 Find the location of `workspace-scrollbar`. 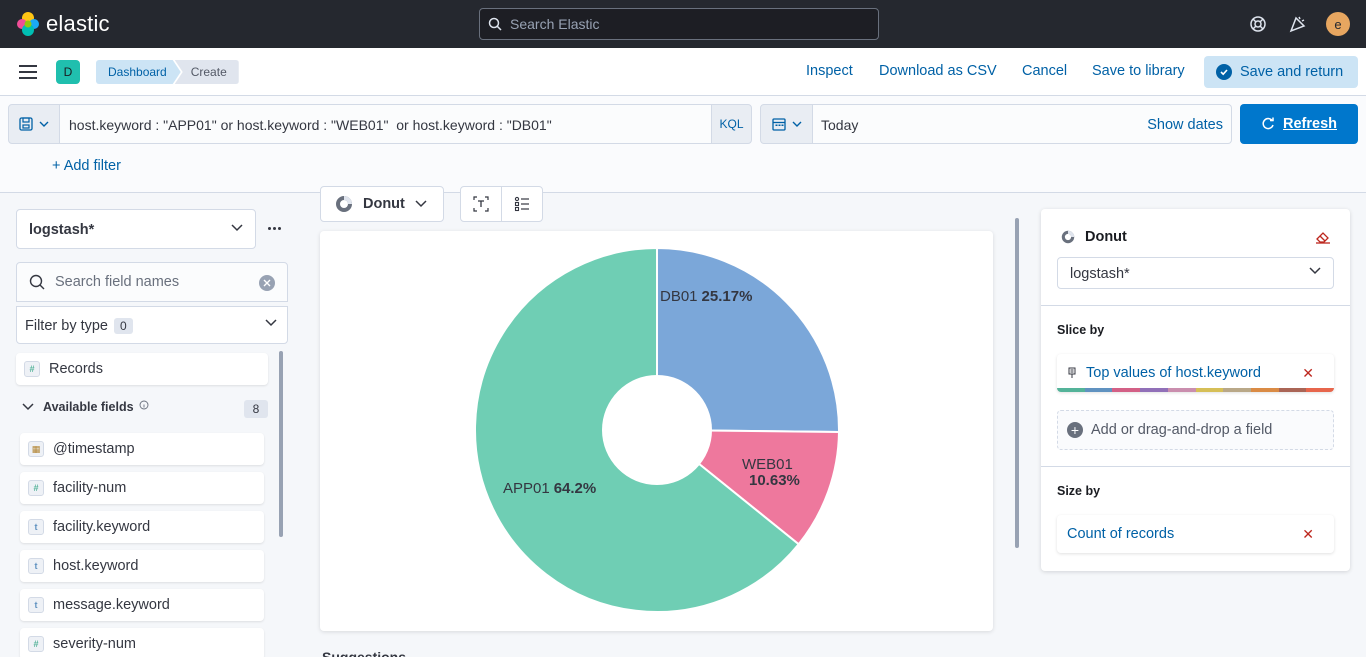

workspace-scrollbar is located at coordinates (1017, 383).